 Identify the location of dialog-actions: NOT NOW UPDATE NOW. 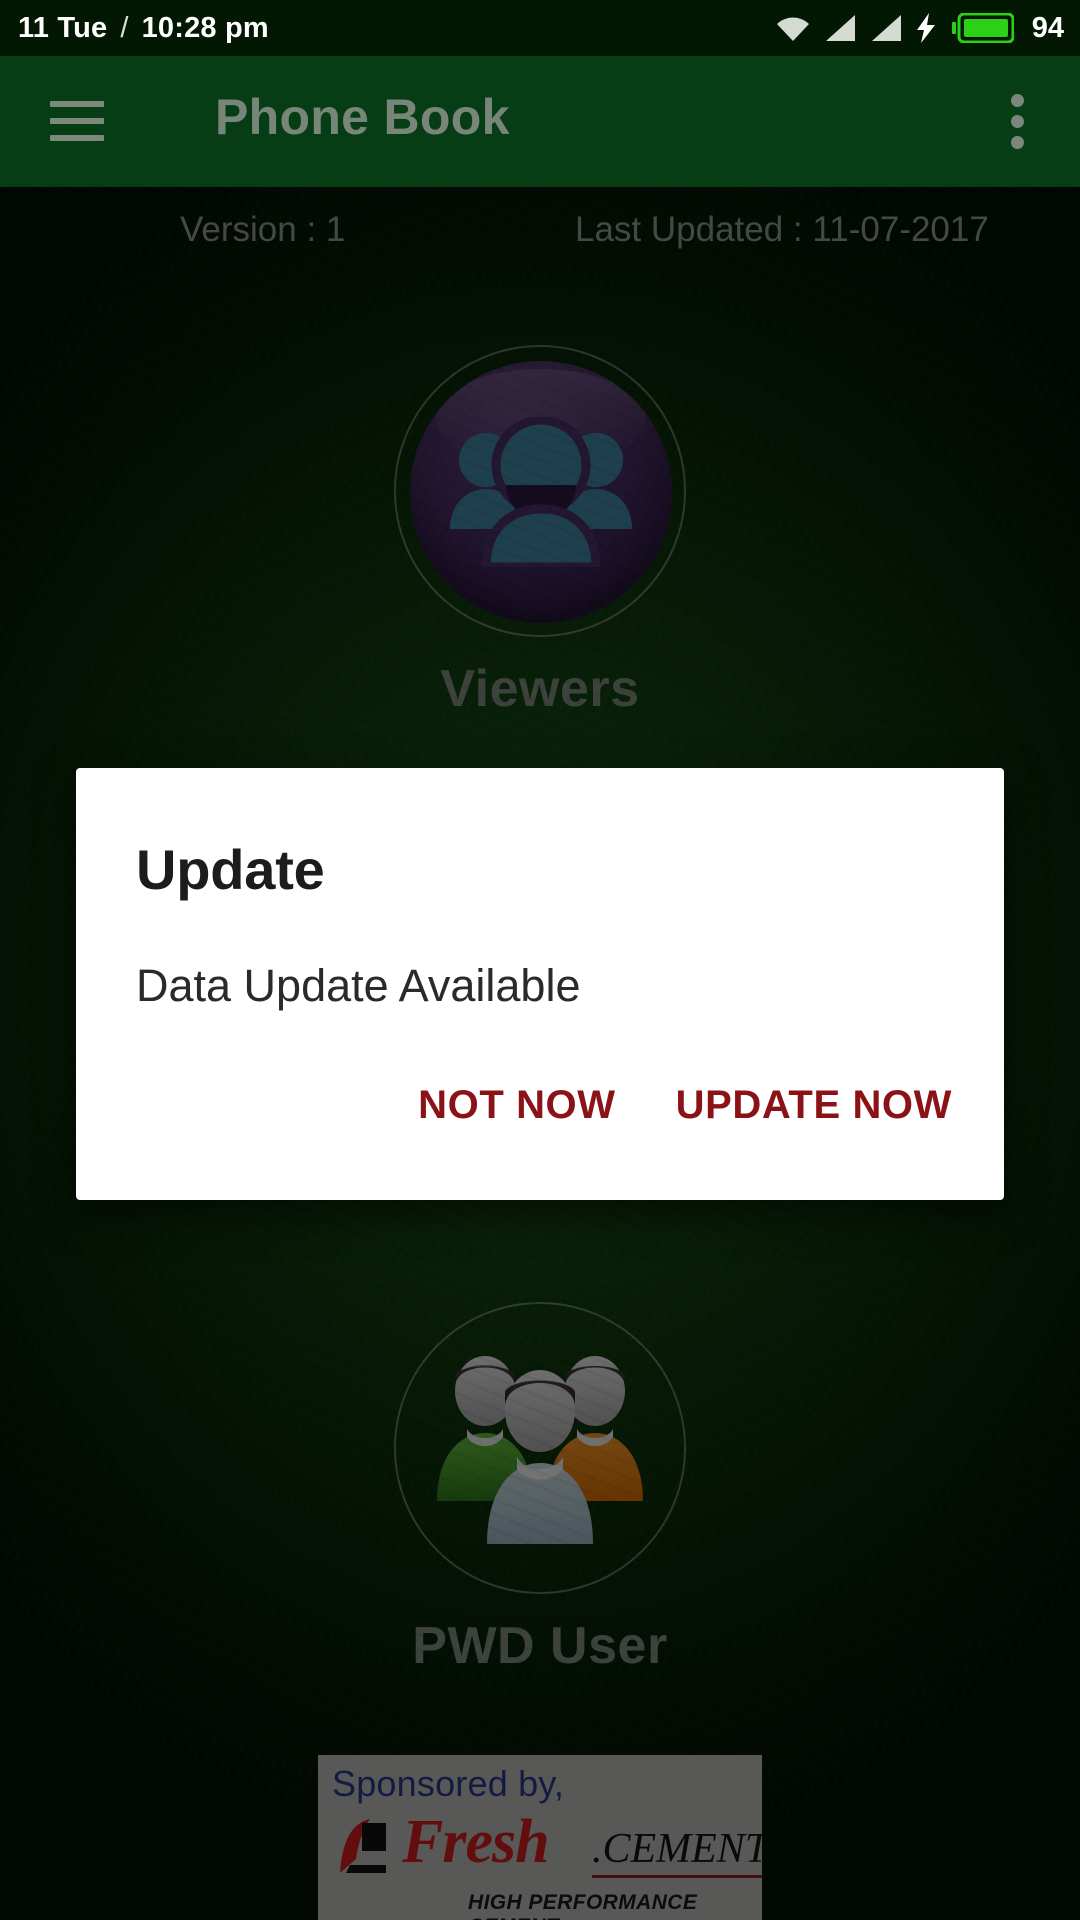
(685, 1105).